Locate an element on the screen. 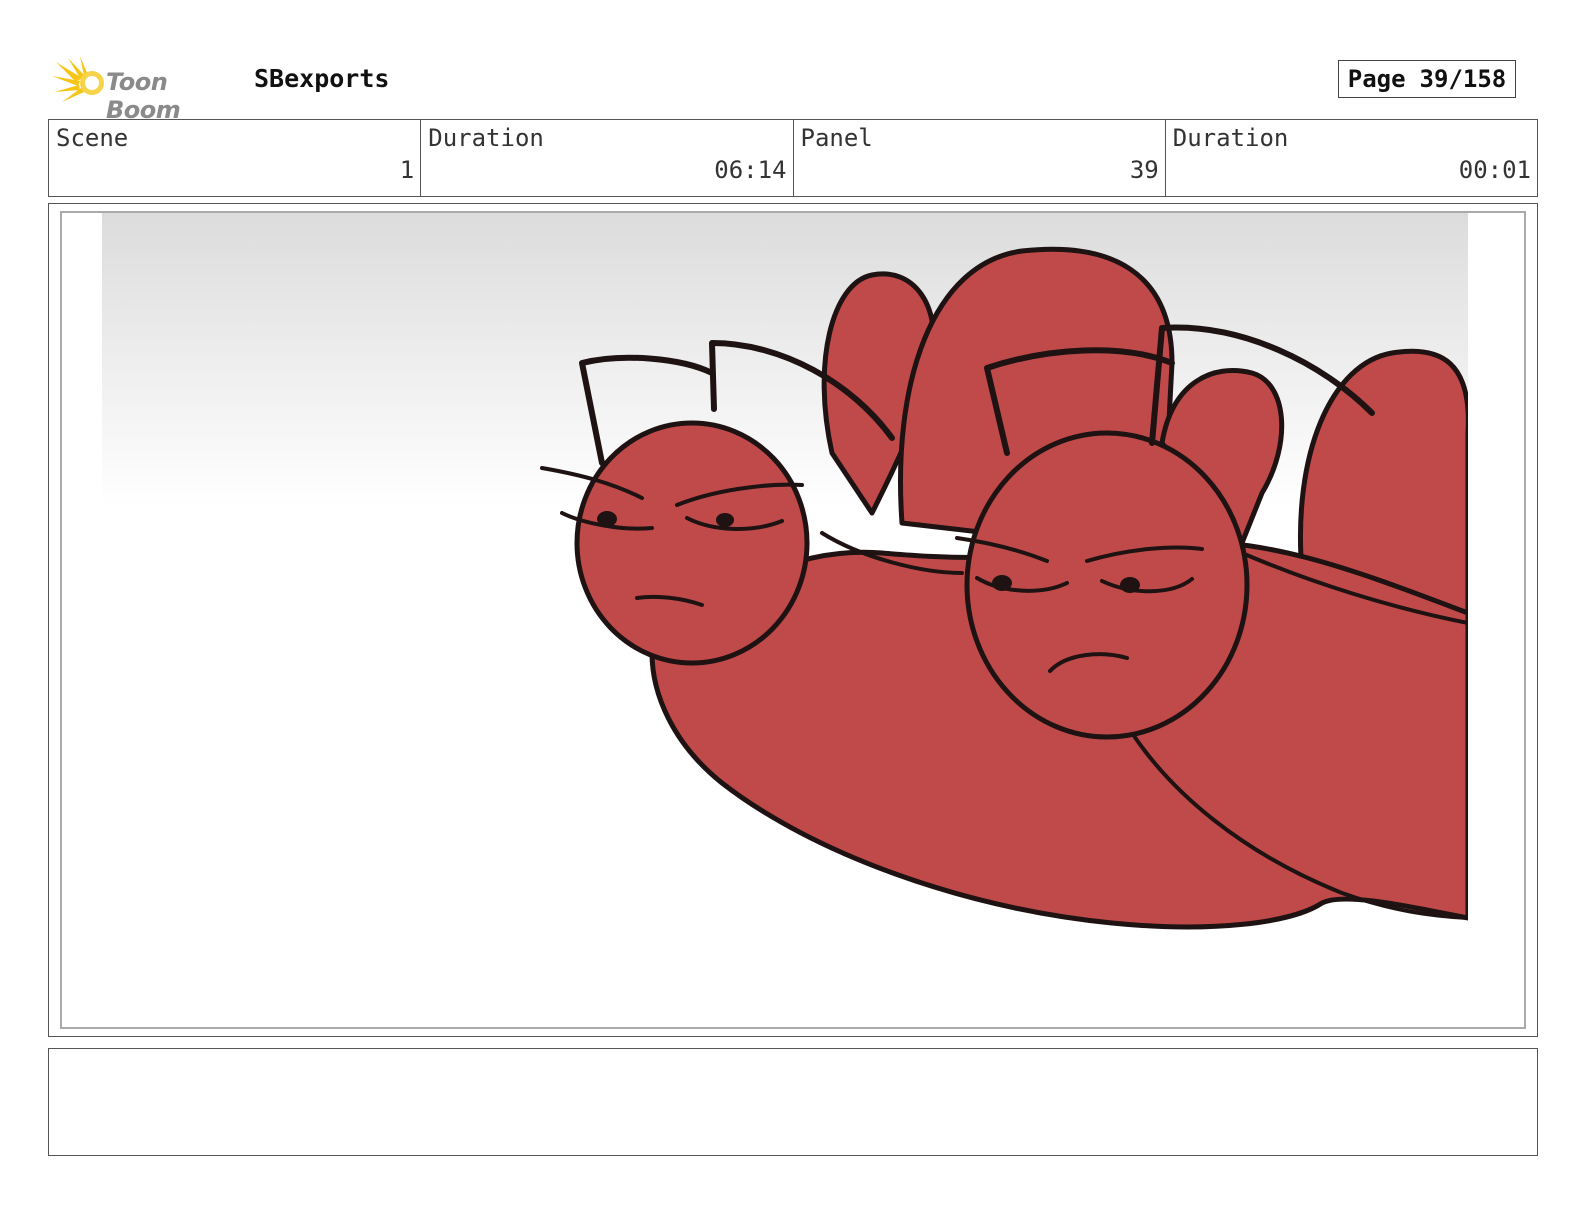  panel-value: 39 is located at coordinates (1144, 170).